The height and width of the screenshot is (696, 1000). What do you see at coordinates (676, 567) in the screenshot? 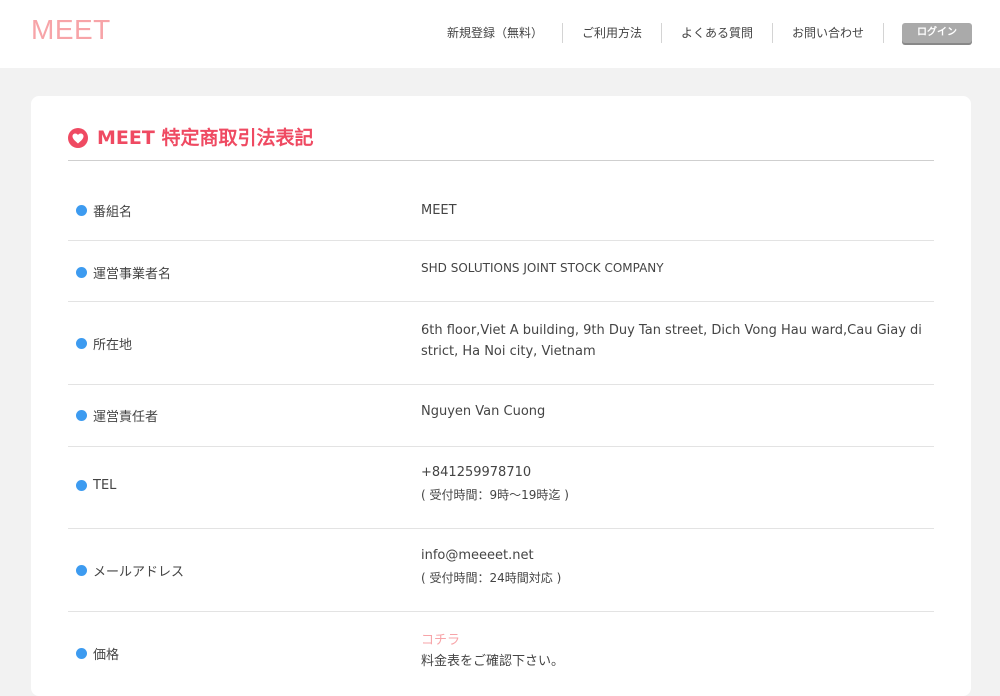
I see `row-value: info@meeeet.net ( 受付時間：24時間対応 )` at bounding box center [676, 567].